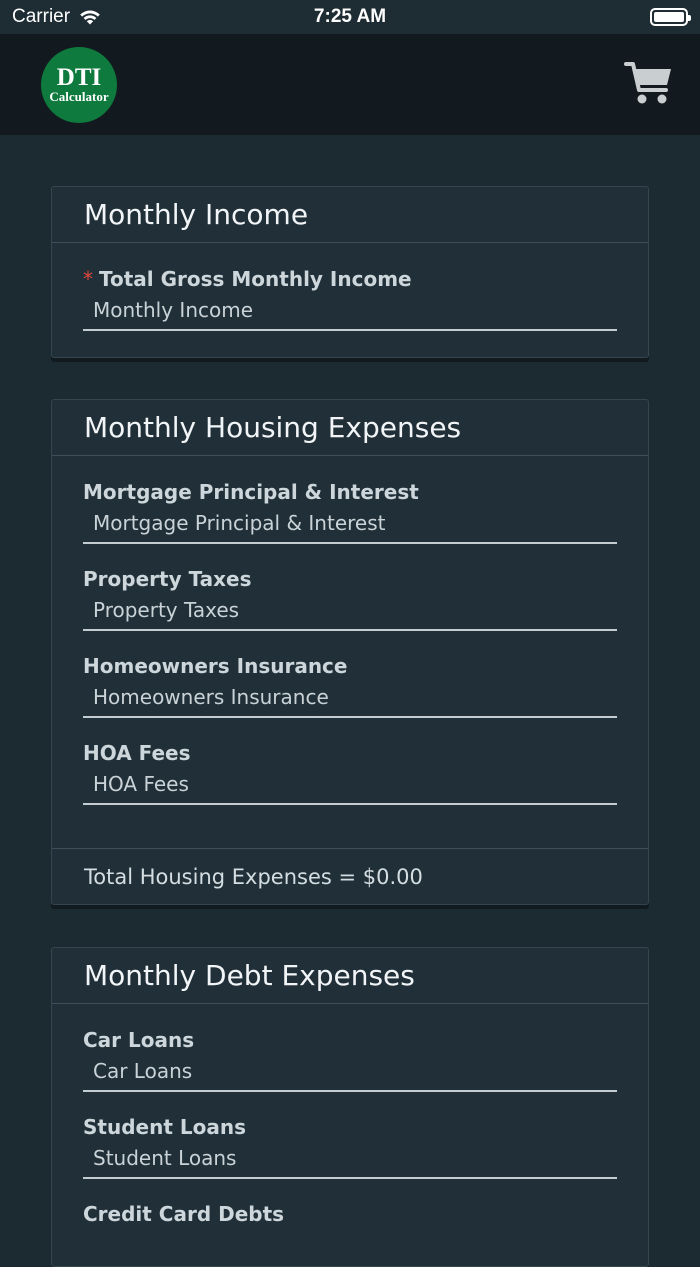  What do you see at coordinates (137, 753) in the screenshot?
I see `hoa-fees-label: HOA Fees` at bounding box center [137, 753].